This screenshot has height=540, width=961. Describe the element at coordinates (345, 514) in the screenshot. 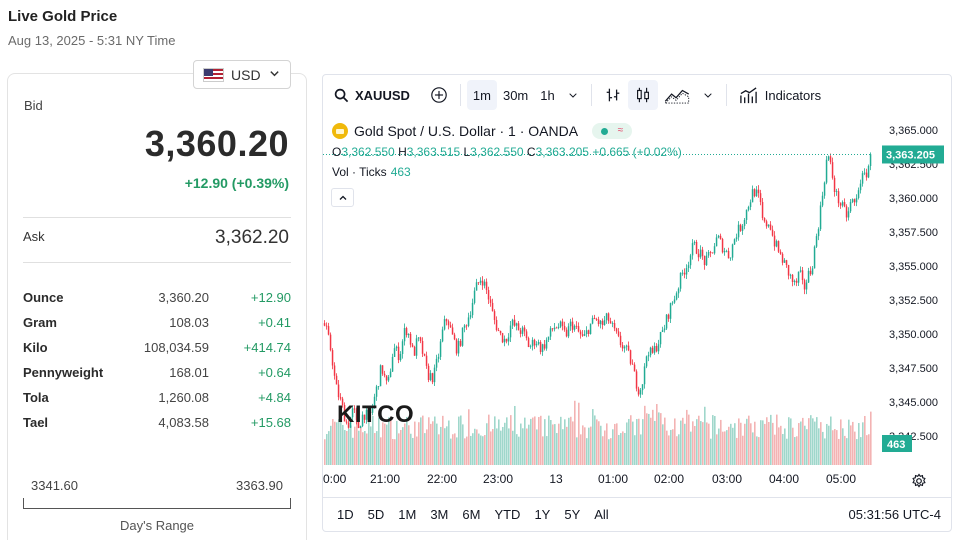

I see `range-1d: 1D` at that location.